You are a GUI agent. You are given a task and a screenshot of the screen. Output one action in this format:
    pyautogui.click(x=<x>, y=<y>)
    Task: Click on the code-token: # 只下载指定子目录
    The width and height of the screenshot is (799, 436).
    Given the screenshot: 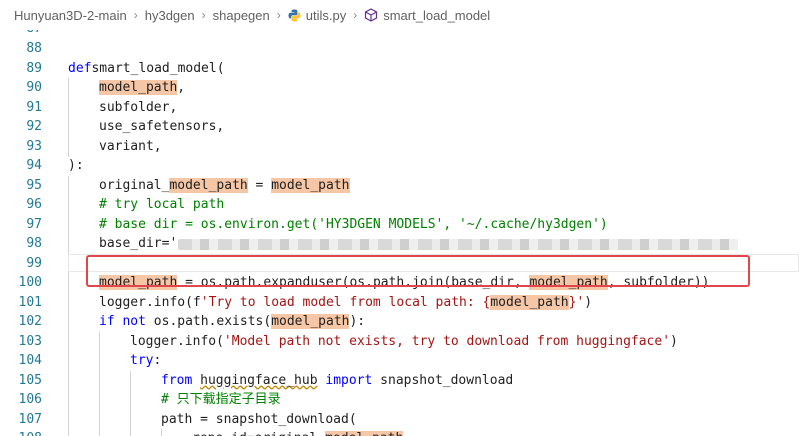 What is the action you would take?
    pyautogui.click(x=221, y=399)
    